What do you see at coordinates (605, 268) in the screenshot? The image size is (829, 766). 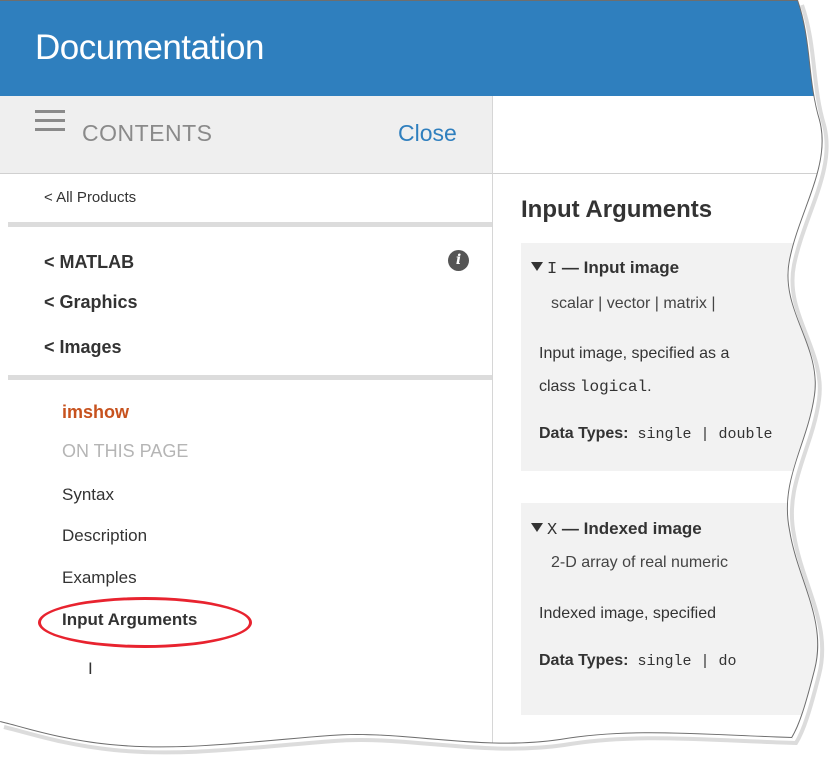 I see `argument-name-i: I — Input image` at bounding box center [605, 268].